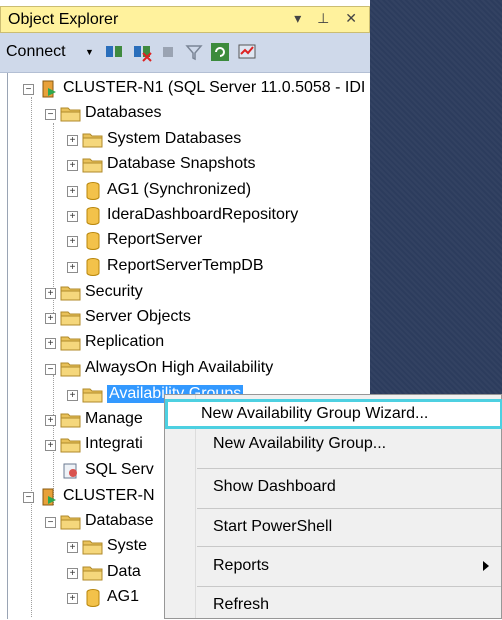  I want to click on menu-item-refresh: Refresh, so click(333, 605).